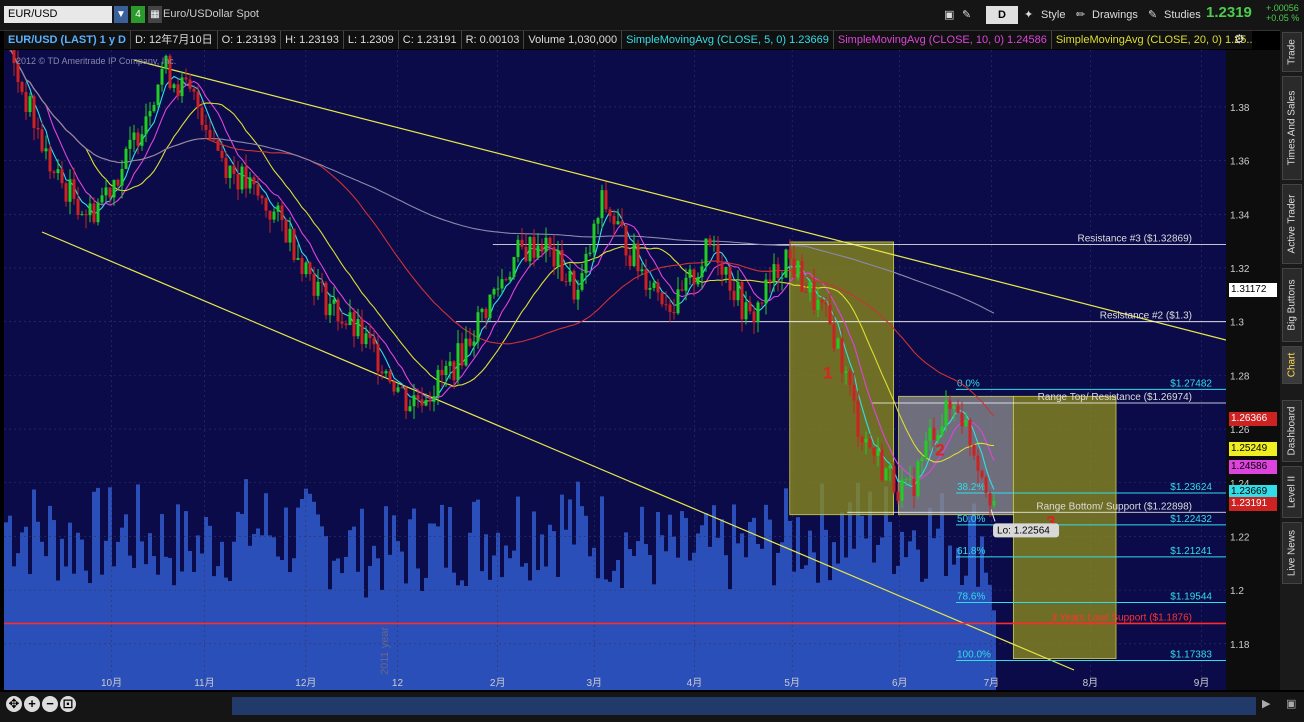 The image size is (1304, 722). I want to click on chart-settings-icon: ⚙, so click(1239, 39).